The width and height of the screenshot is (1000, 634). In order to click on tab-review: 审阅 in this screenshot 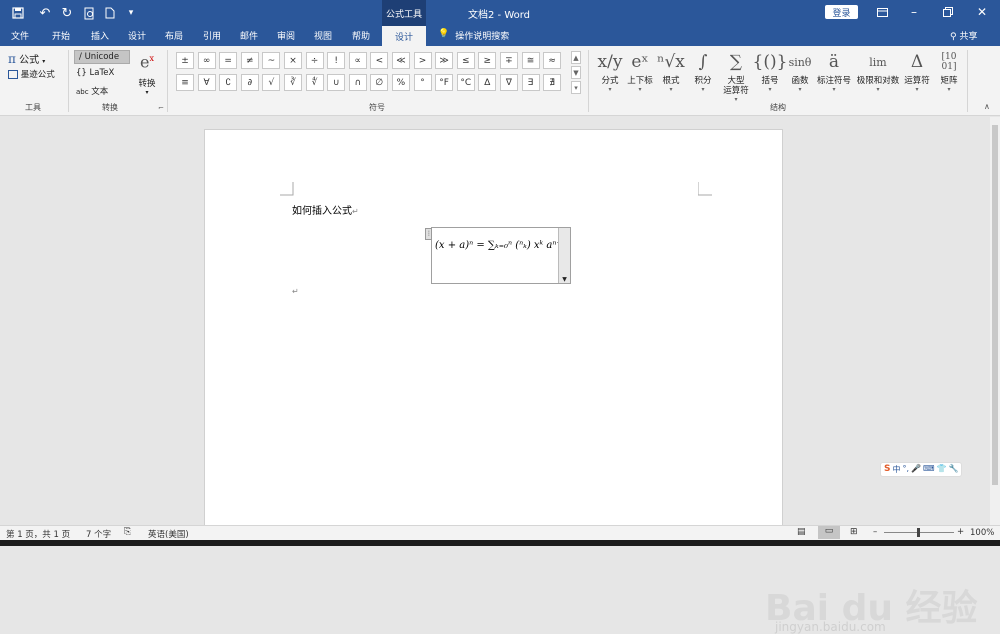, I will do `click(286, 35)`.